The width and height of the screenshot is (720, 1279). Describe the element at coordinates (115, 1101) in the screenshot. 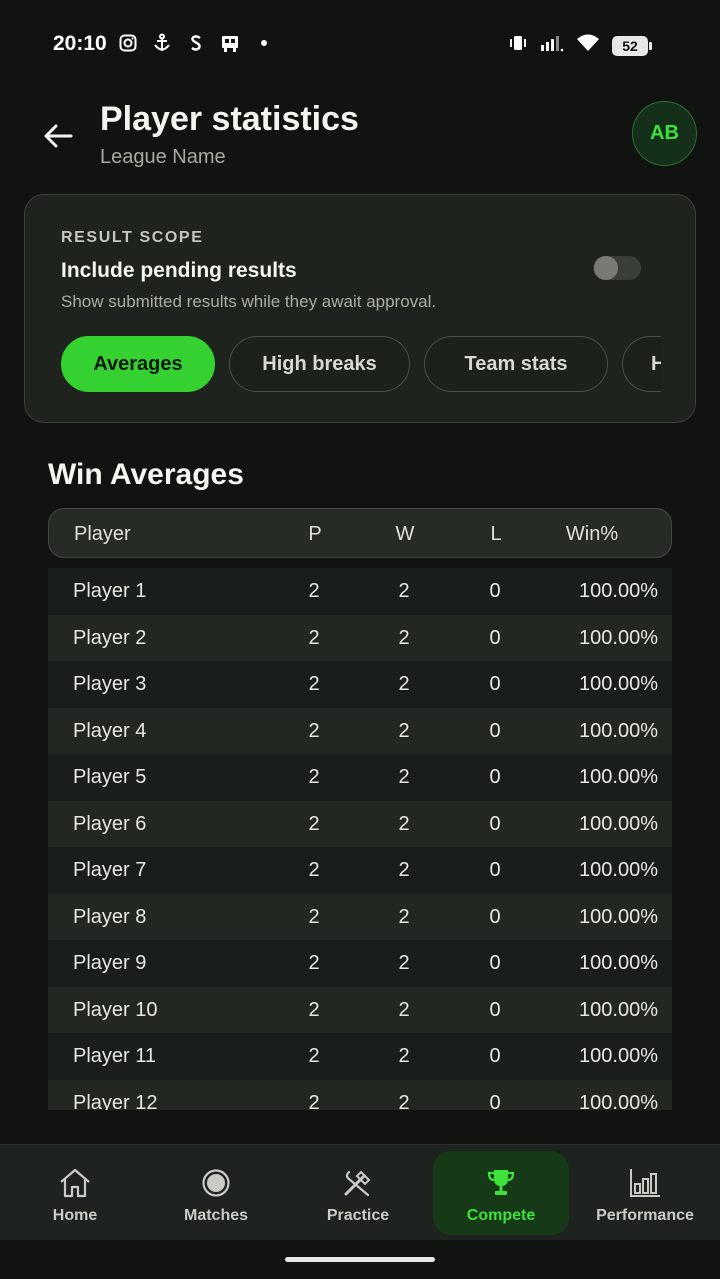

I see `cell-player: Player 12` at that location.